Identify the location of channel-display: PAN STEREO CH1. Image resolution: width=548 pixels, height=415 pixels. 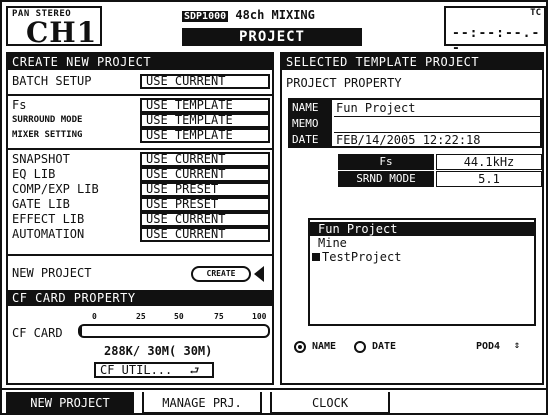
(54, 27).